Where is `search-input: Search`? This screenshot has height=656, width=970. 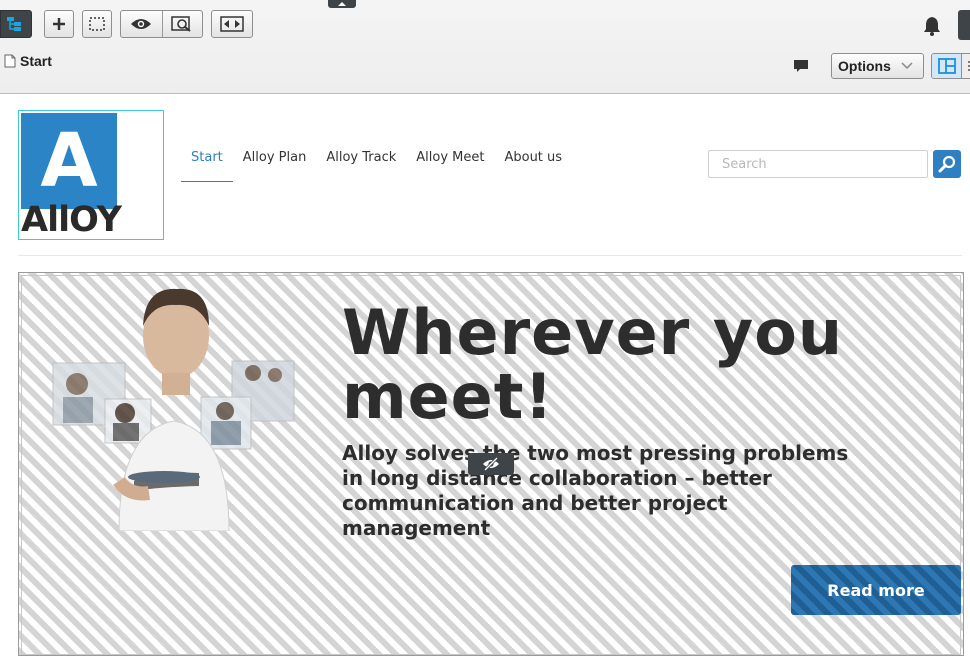
search-input: Search is located at coordinates (818, 164).